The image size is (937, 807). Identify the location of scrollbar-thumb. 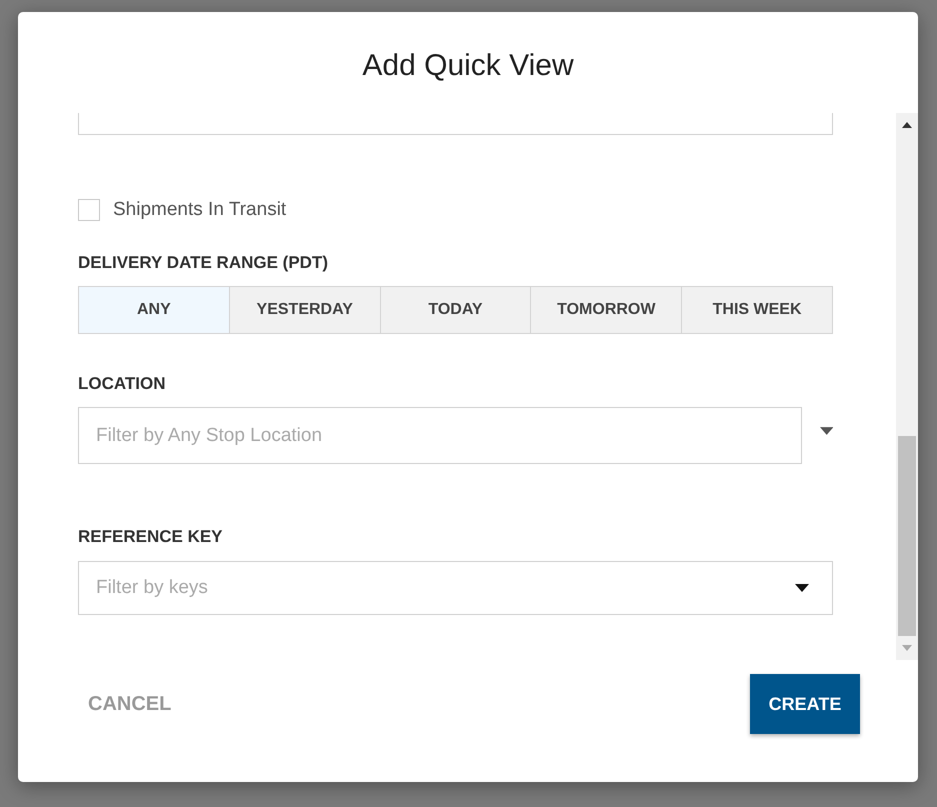
(907, 536).